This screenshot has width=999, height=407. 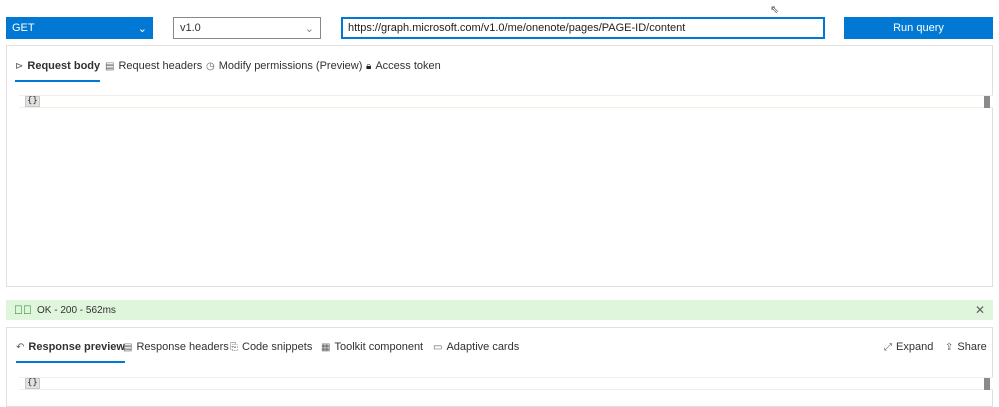 I want to click on method-value: GET, so click(x=23, y=28).